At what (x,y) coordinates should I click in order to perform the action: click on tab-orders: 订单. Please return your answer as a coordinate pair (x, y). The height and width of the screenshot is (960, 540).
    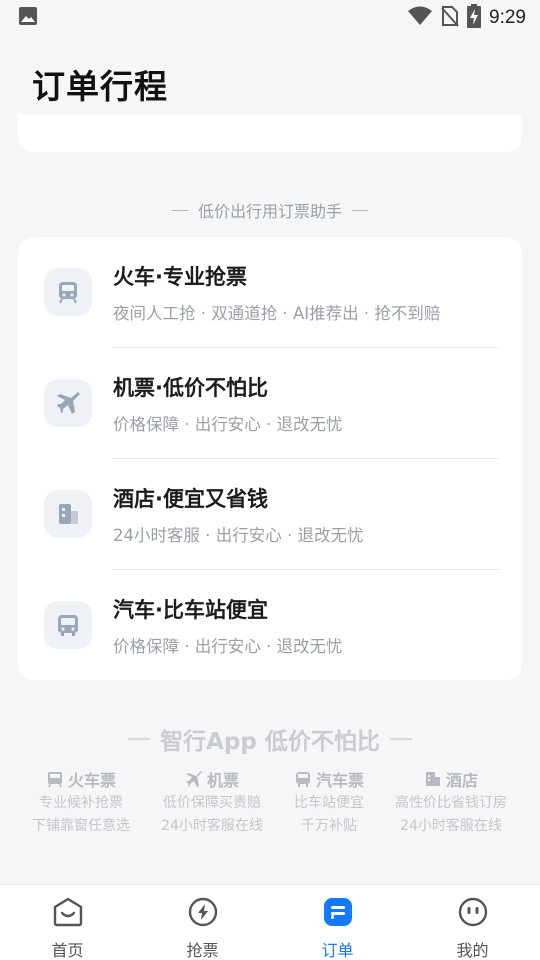
    Looking at the image, I should click on (337, 922).